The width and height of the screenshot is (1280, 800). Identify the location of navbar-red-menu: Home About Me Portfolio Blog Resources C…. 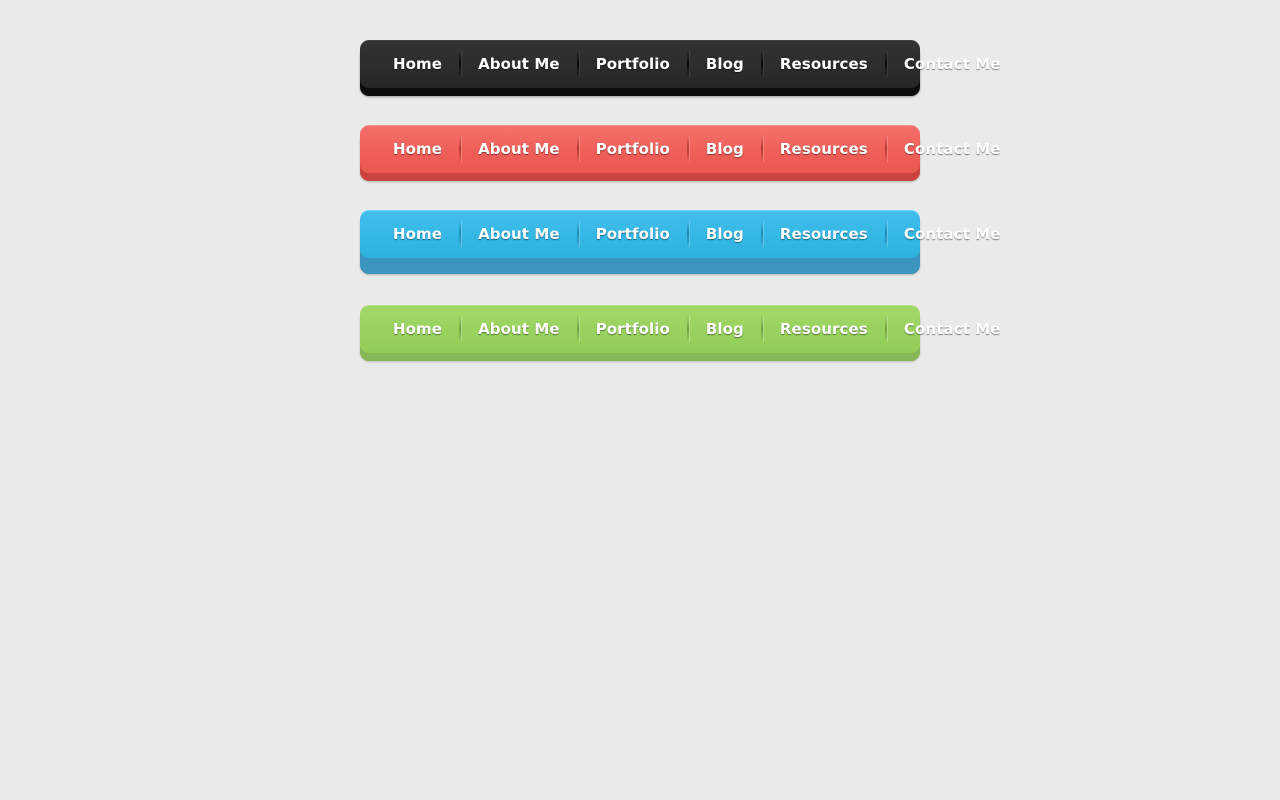
(697, 149).